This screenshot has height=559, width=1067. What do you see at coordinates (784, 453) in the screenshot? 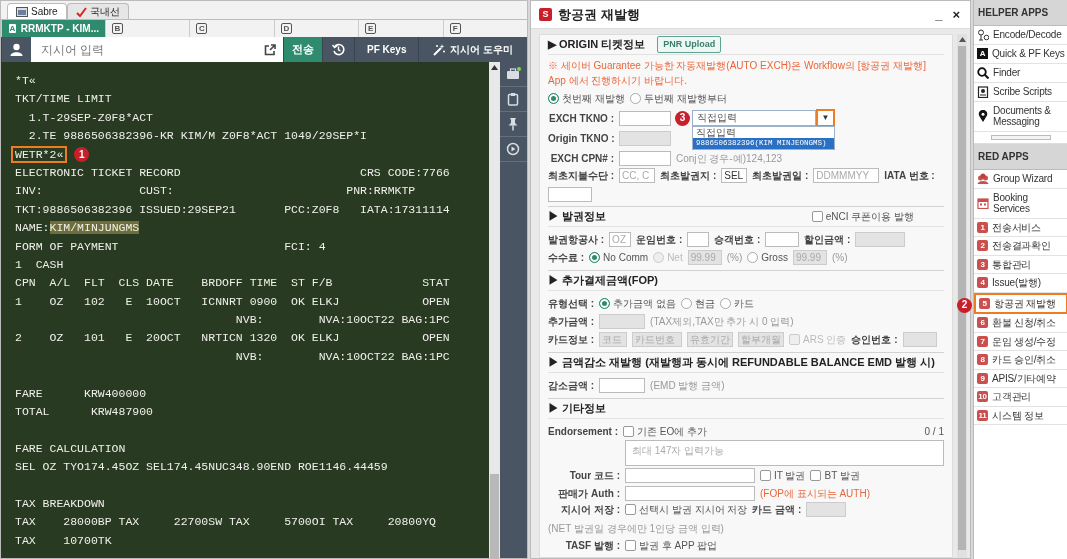
I see `text-area: 최대 147자 입력가능` at bounding box center [784, 453].